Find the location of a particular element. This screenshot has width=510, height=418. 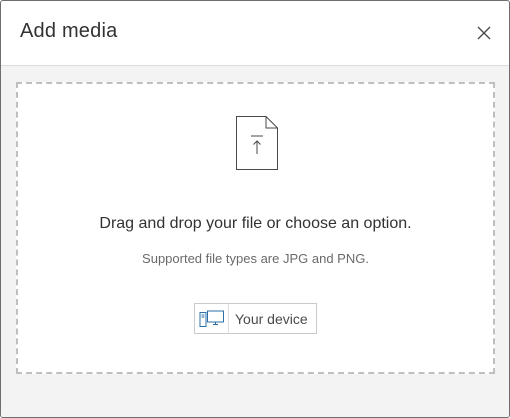

close-icon is located at coordinates (484, 33).